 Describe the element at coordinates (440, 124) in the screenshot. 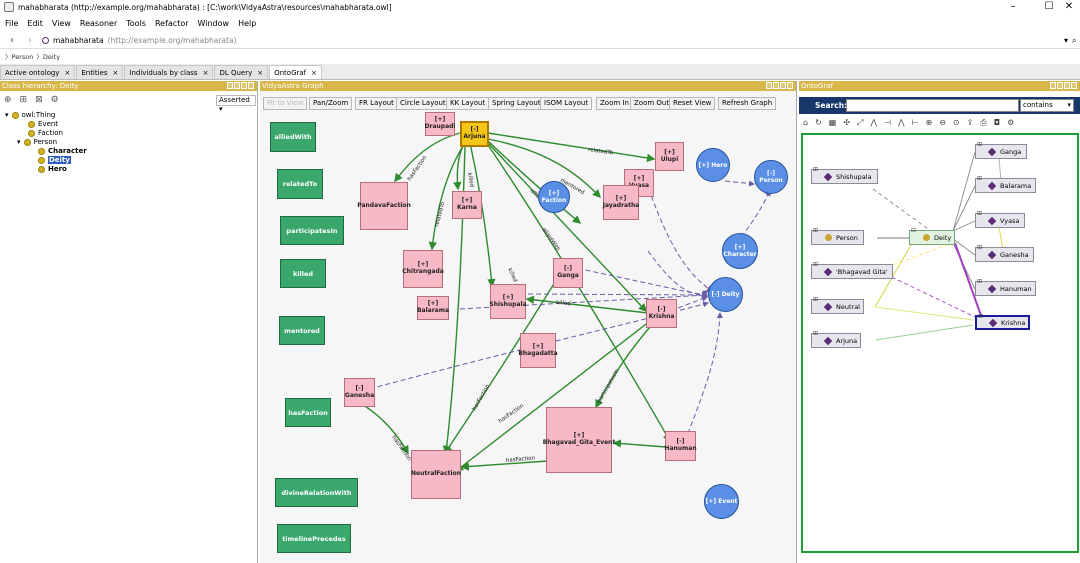

I see `node-draupadi: [+] Draupadi` at that location.